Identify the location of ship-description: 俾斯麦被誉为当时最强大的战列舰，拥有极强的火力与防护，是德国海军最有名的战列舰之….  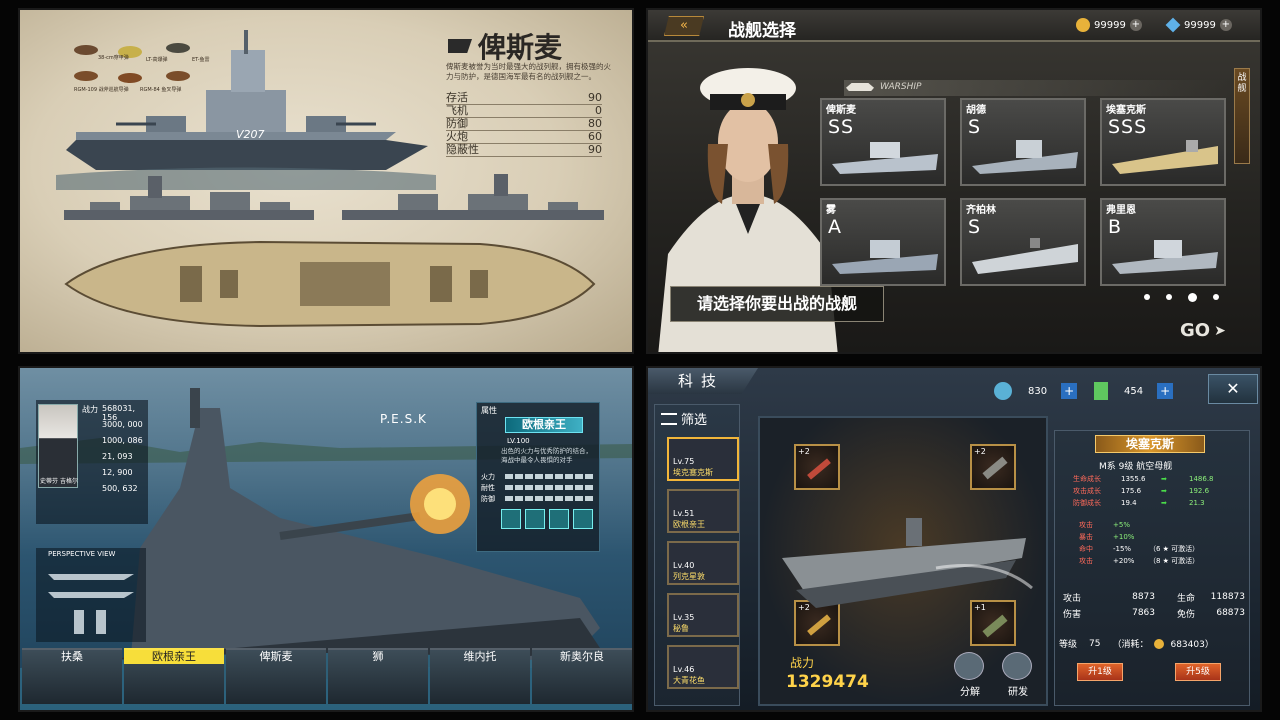
(528, 71).